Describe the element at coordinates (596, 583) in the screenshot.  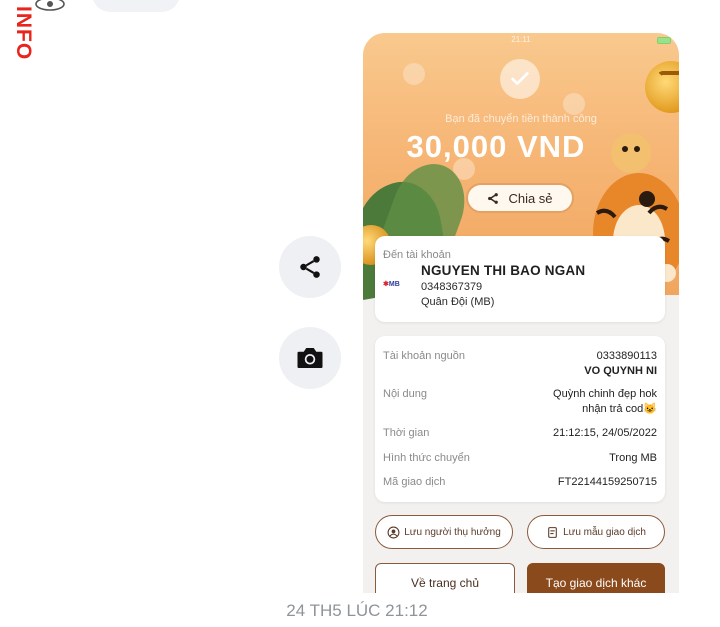
I see `new-transaction-label: Tạo giao dịch khác` at that location.